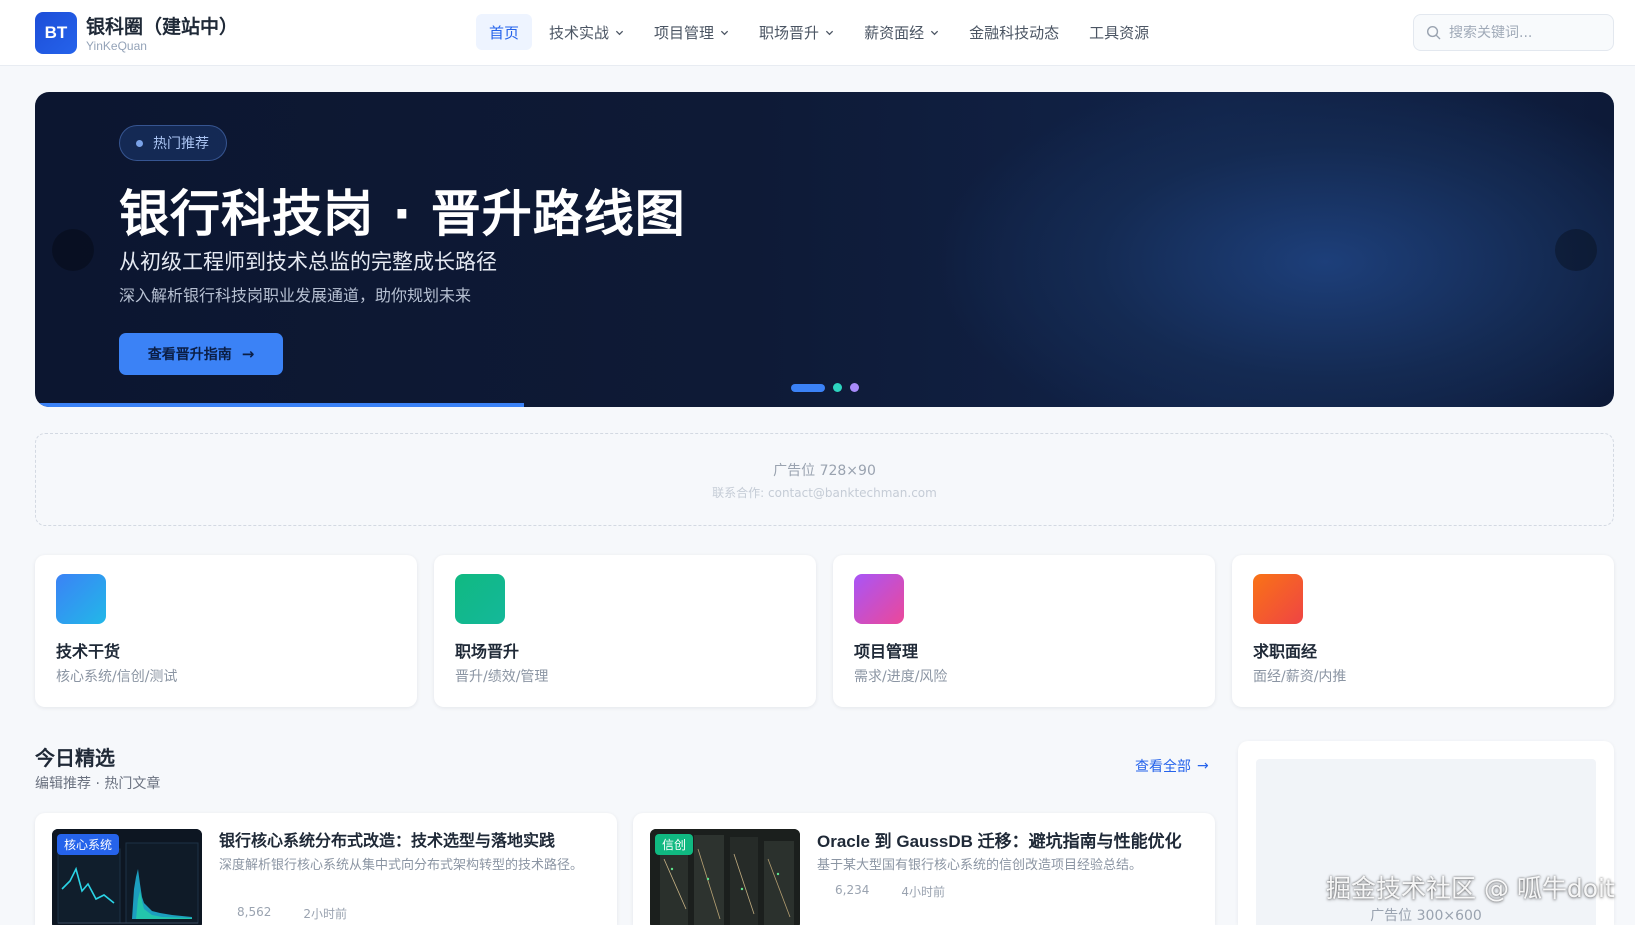 This screenshot has width=1635, height=925. I want to click on search-box, so click(1513, 32).